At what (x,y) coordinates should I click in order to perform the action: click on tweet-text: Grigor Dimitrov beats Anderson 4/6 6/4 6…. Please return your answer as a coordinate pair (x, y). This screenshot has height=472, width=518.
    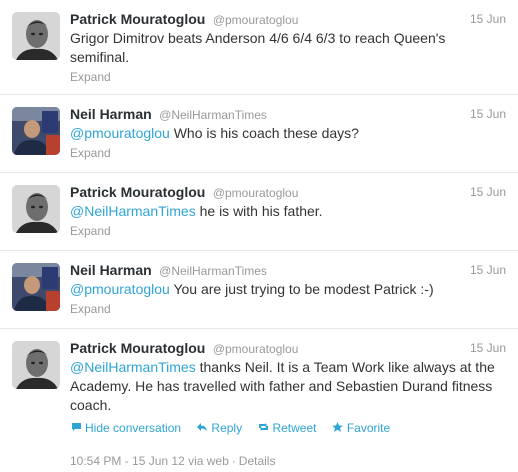
    Looking at the image, I should click on (288, 48).